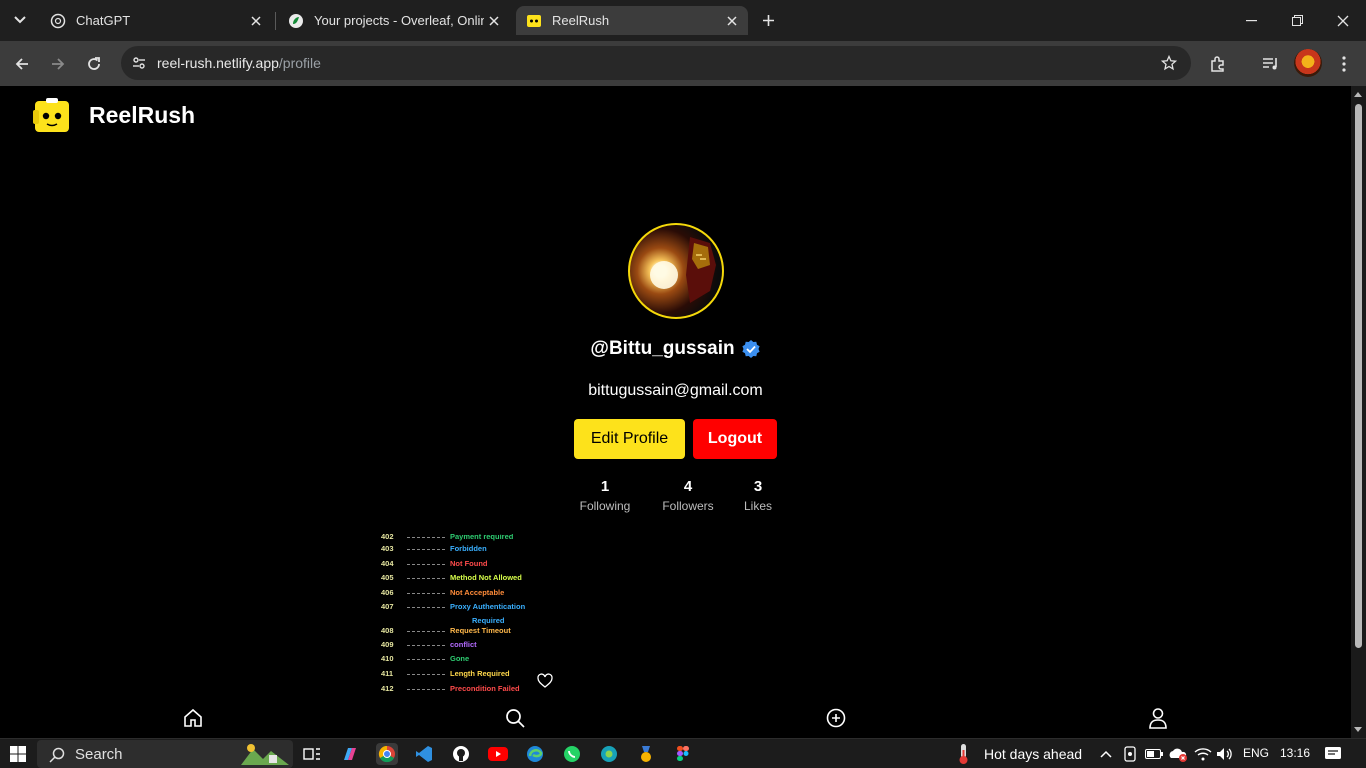 The image size is (1366, 768). I want to click on avatar-image, so click(683, 270).